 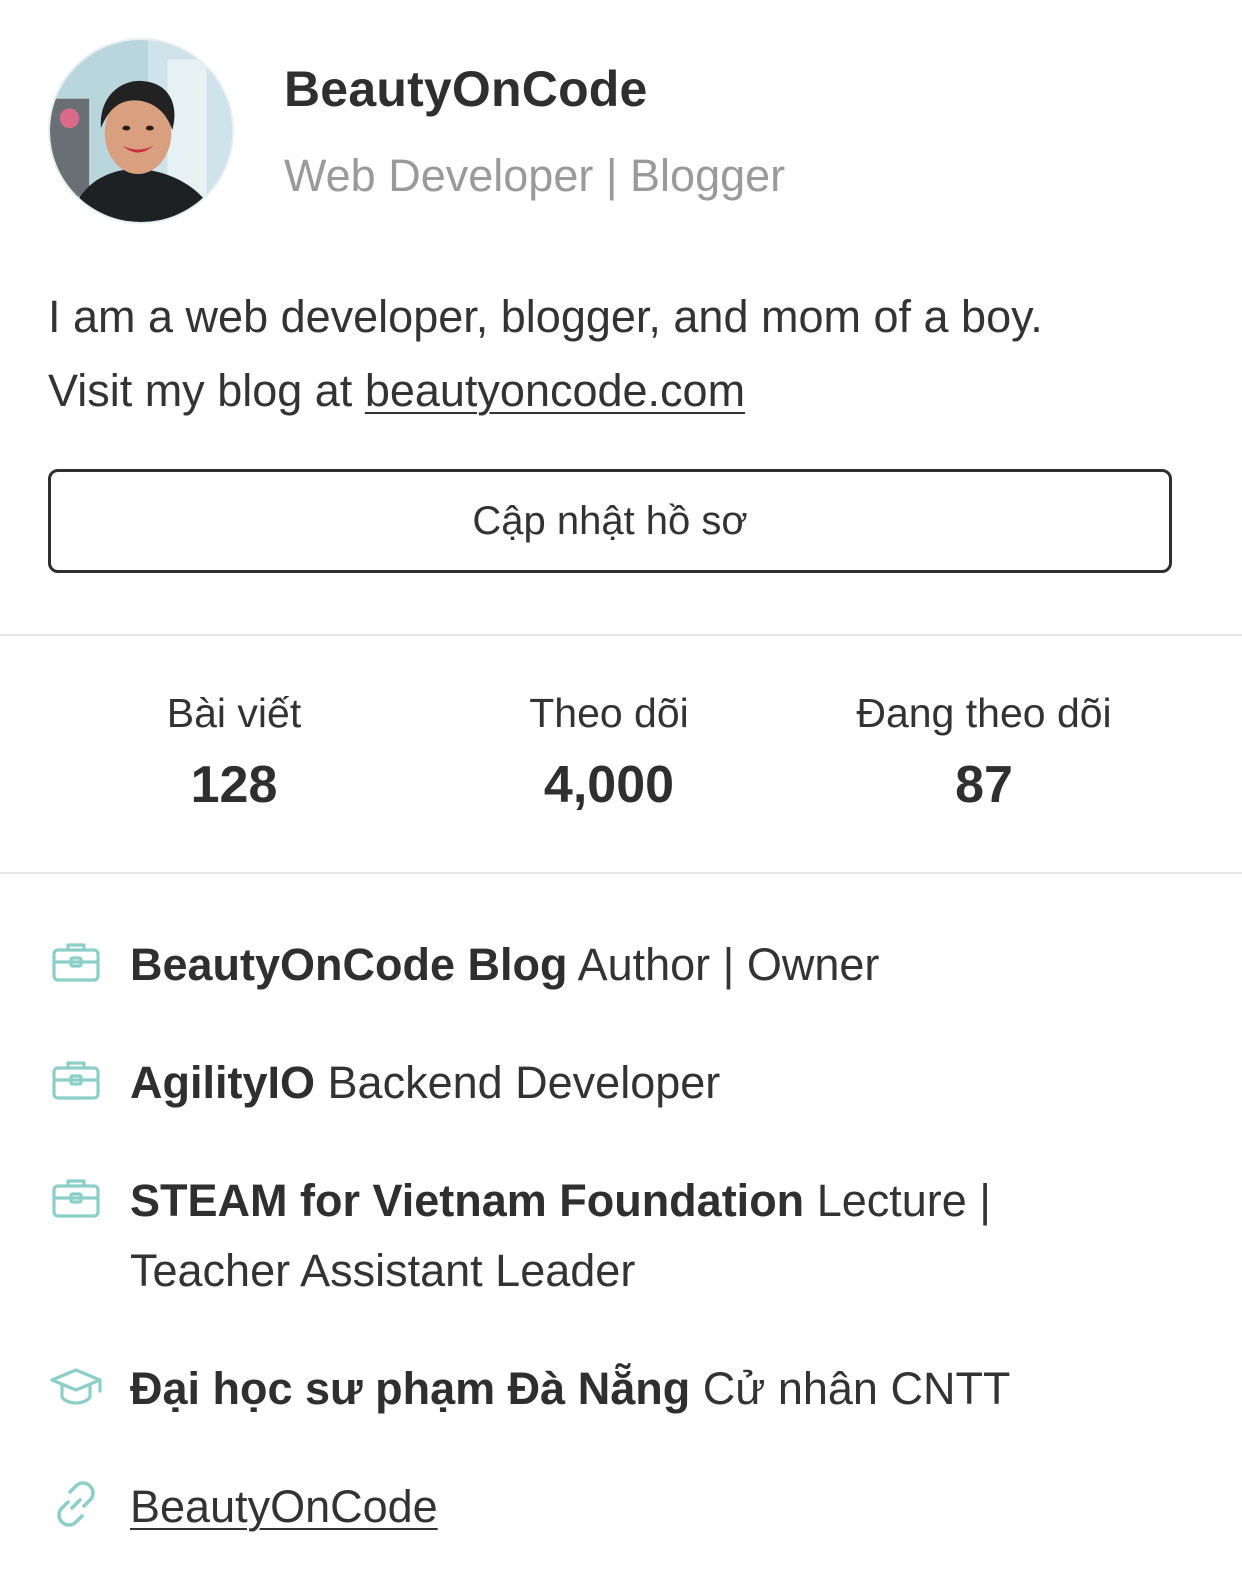 What do you see at coordinates (984, 713) in the screenshot?
I see `stat-label: Đang theo dõi` at bounding box center [984, 713].